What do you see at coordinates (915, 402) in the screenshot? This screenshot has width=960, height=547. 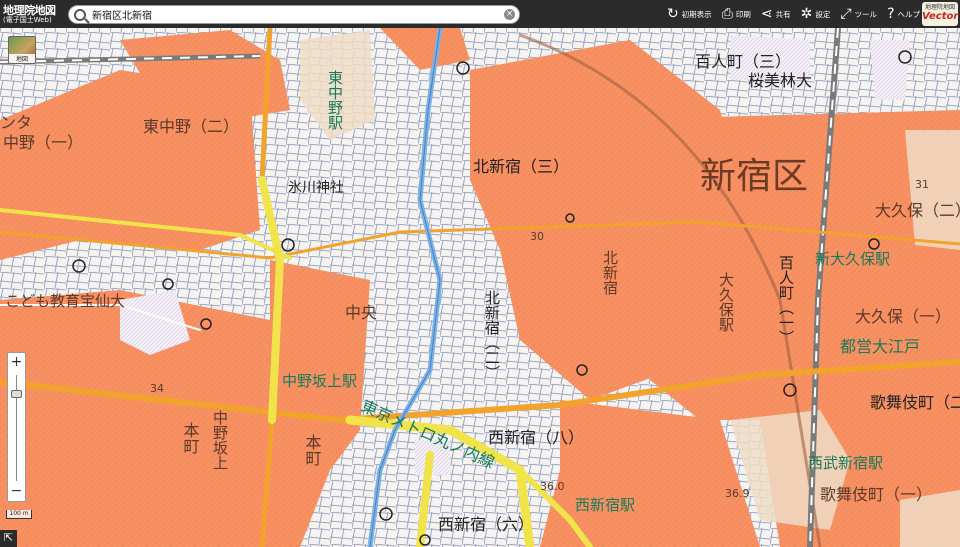 I see `label-kabukicho-2: 歌舞伎町（二）` at bounding box center [915, 402].